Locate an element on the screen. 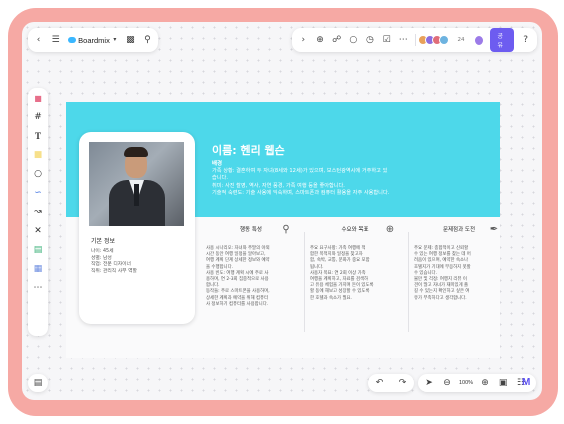  toolbar-divider is located at coordinates (415, 40).